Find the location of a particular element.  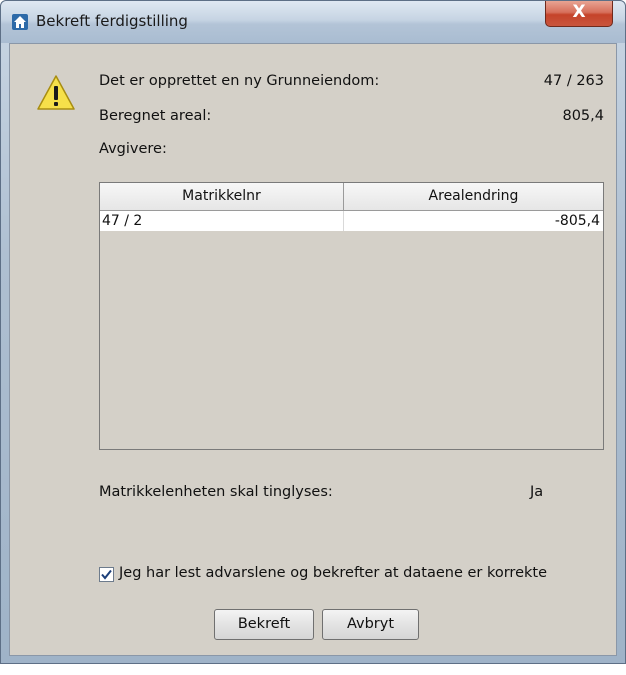

tinglysing-label: Matrikkelenheten skal tinglyses: is located at coordinates (216, 492).